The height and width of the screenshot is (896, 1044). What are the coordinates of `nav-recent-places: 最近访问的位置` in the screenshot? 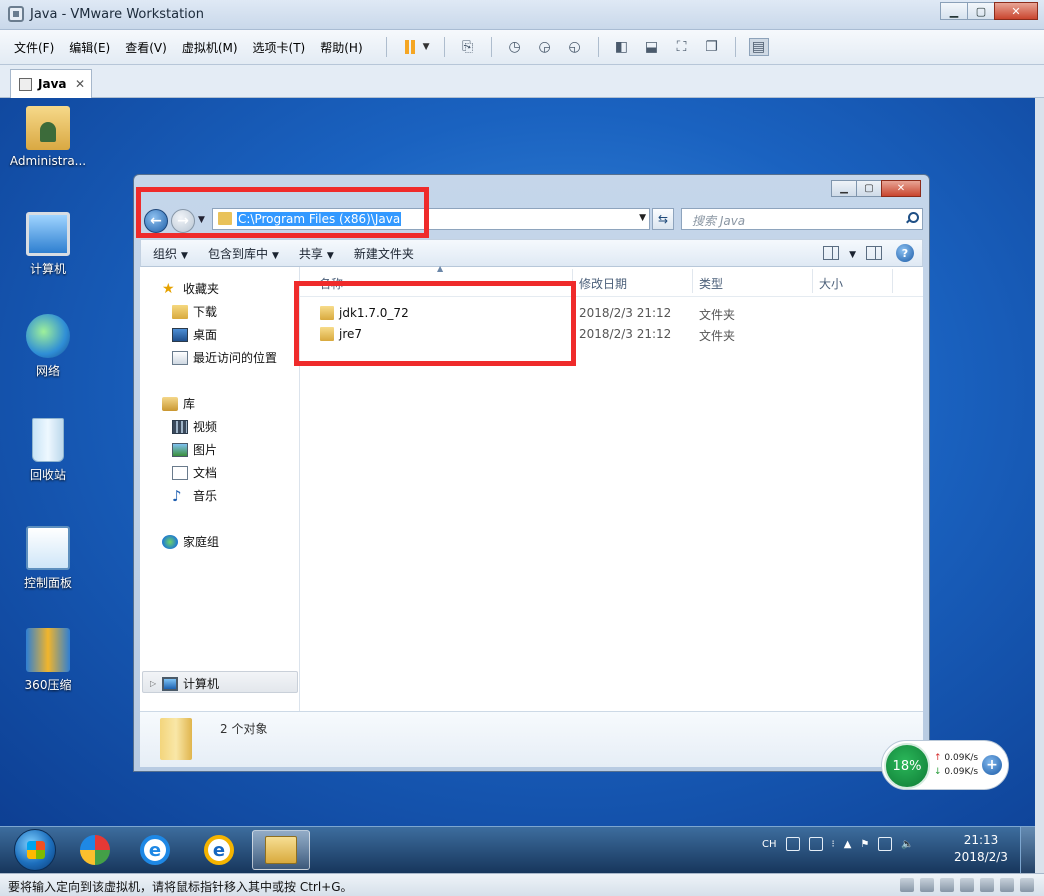 It's located at (224, 357).